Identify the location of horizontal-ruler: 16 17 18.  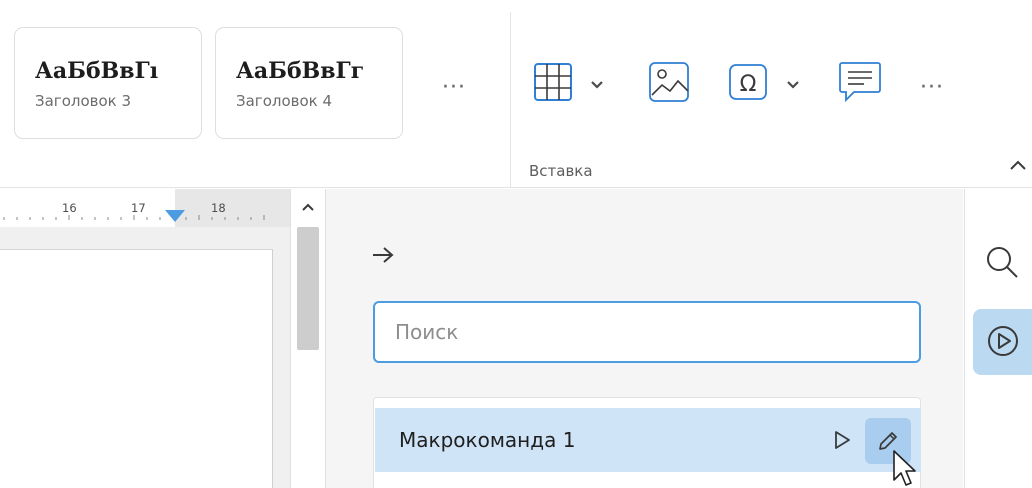
(145, 208).